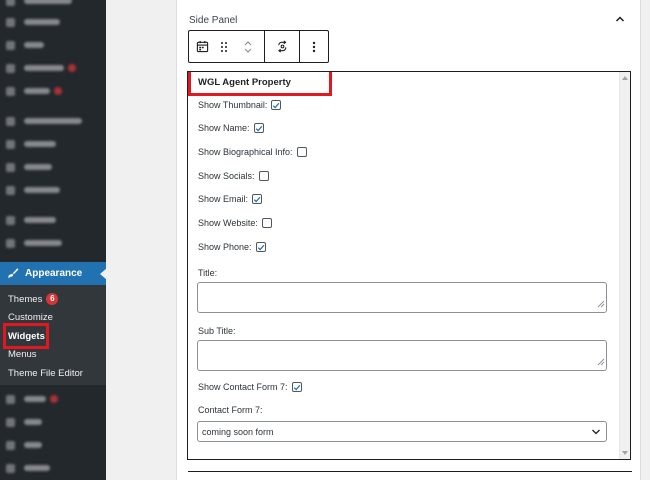 This screenshot has height=480, width=650. Describe the element at coordinates (245, 152) in the screenshot. I see `option-label: Show Biographical Info:` at that location.